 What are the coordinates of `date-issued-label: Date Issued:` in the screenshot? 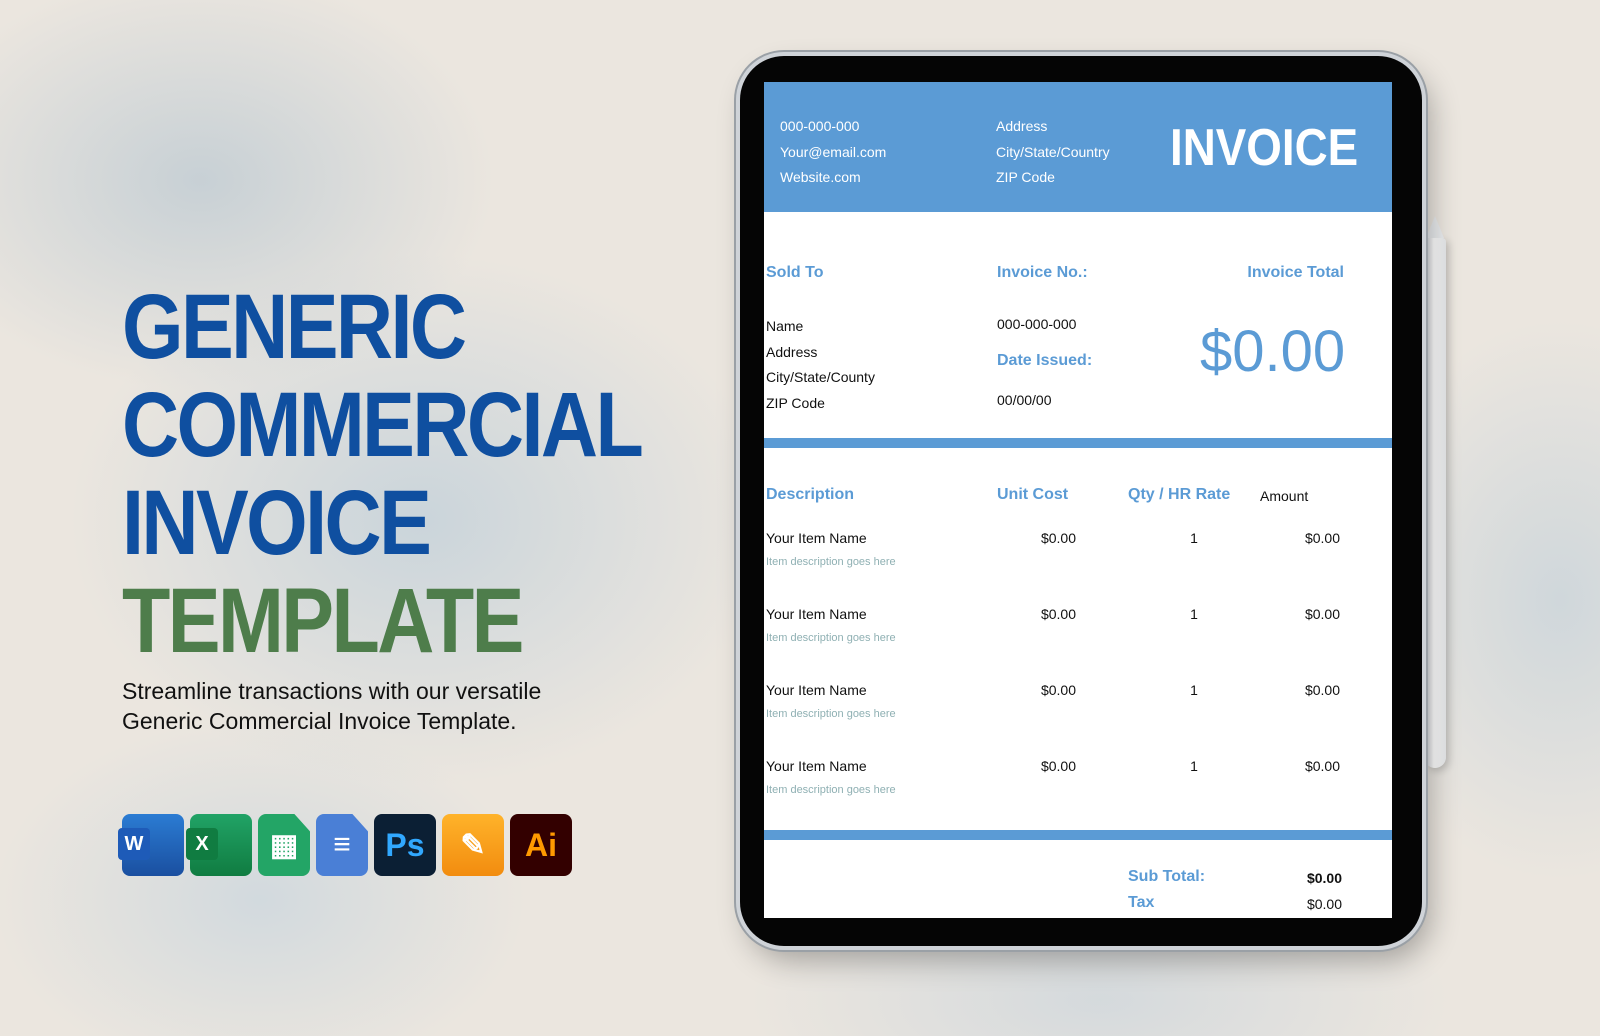 It's located at (1045, 360).